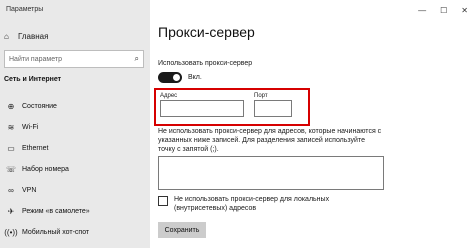 The height and width of the screenshot is (248, 474). What do you see at coordinates (273, 108) in the screenshot?
I see `port-input` at bounding box center [273, 108].